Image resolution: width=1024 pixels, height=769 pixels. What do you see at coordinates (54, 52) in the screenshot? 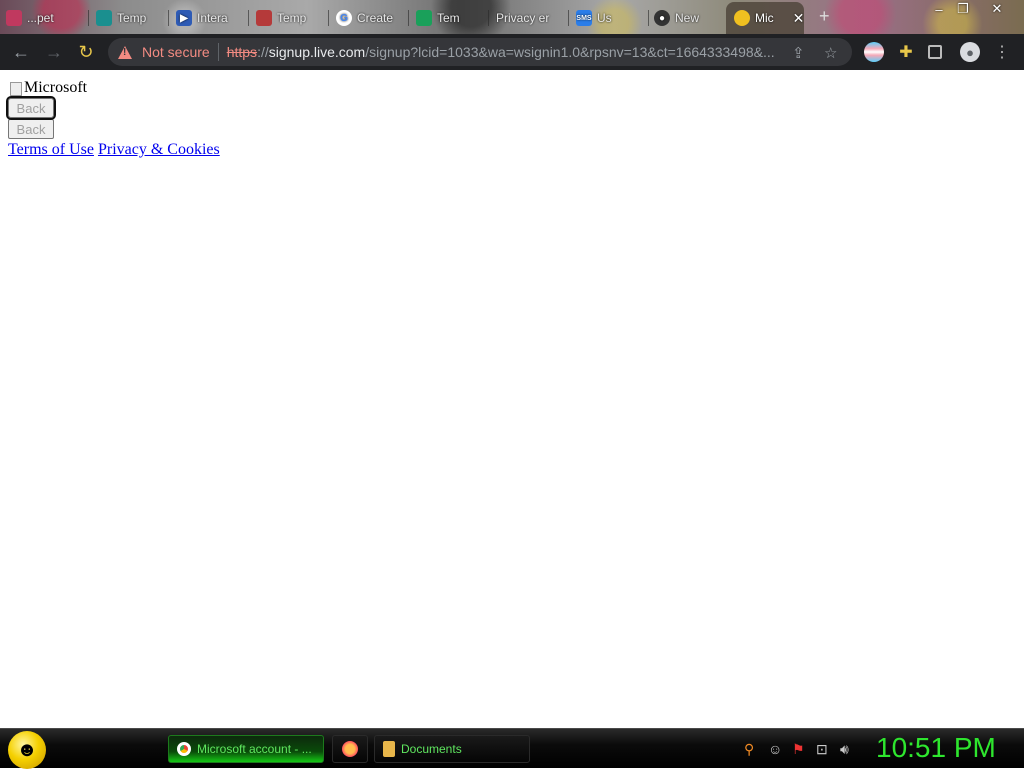
I see `forward-arrow-icon: →` at bounding box center [54, 52].